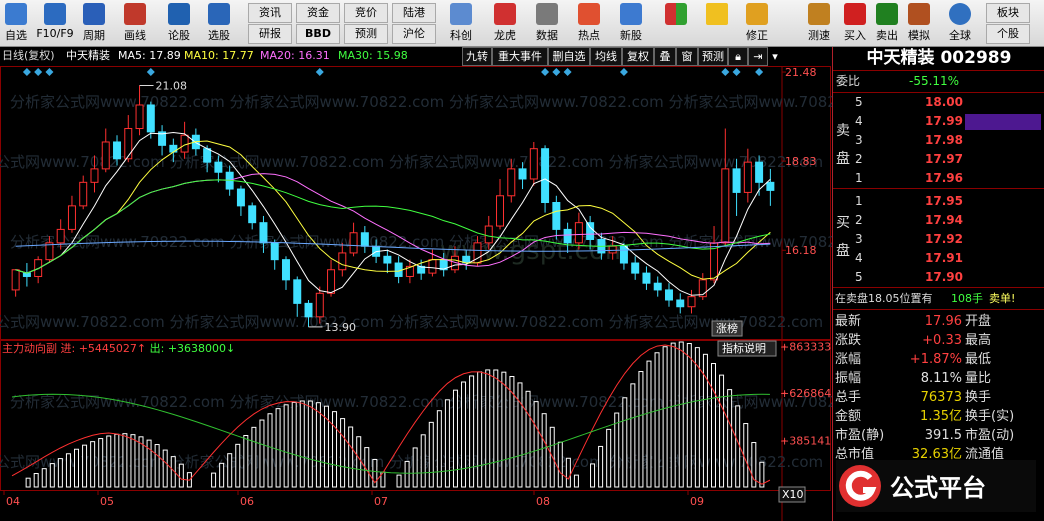  What do you see at coordinates (938, 239) in the screenshot?
I see `bid-level-row: 3 17.92` at bounding box center [938, 239].